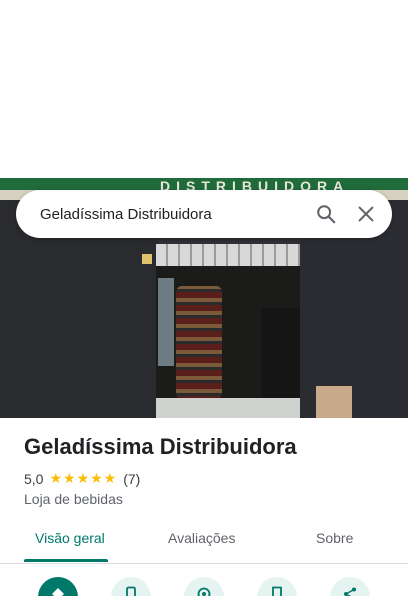 Image resolution: width=408 pixels, height=596 pixels. Describe the element at coordinates (58, 586) in the screenshot. I see `directions-button` at that location.